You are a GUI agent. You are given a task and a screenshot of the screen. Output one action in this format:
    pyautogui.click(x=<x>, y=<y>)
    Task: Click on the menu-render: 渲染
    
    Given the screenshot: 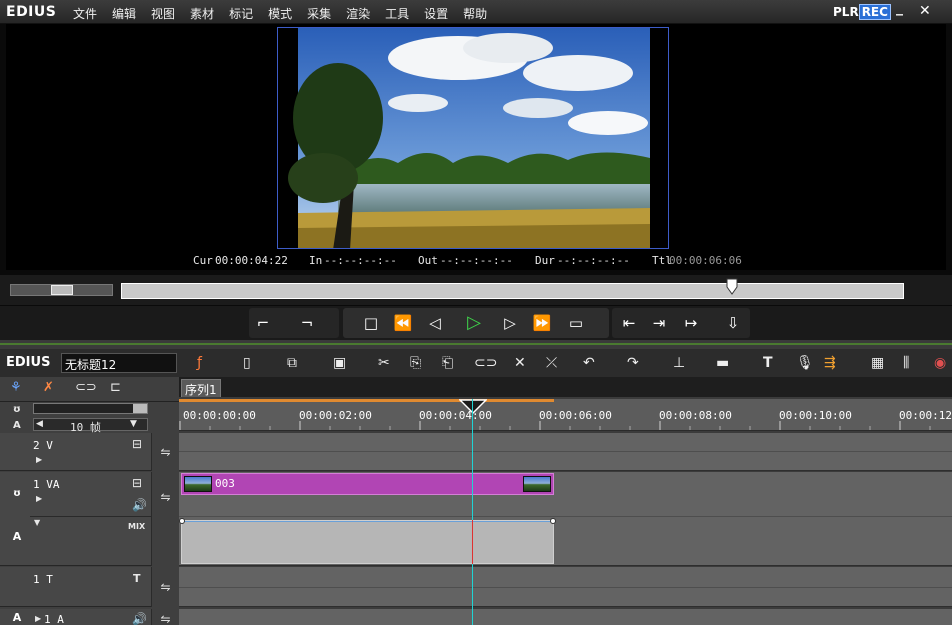 What is the action you would take?
    pyautogui.click(x=358, y=13)
    